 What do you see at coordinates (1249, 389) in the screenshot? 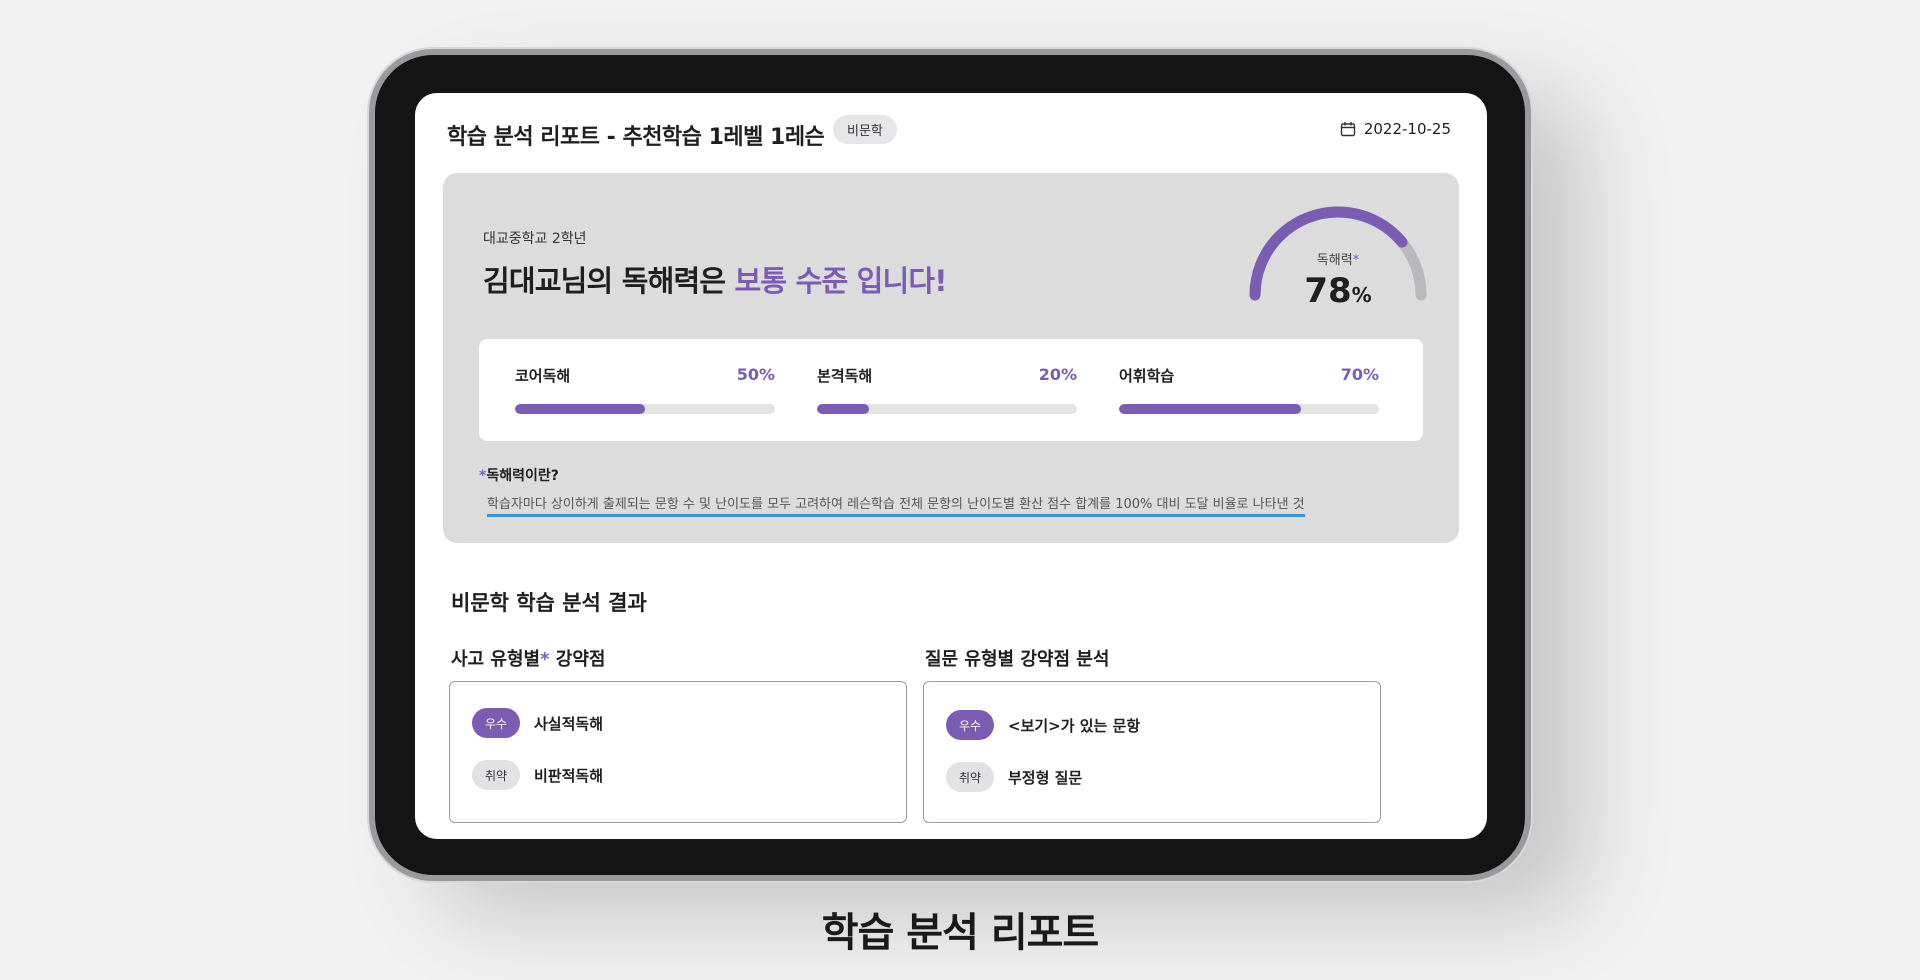
I see `metric-vocabulary: 어휘학습 70%` at bounding box center [1249, 389].